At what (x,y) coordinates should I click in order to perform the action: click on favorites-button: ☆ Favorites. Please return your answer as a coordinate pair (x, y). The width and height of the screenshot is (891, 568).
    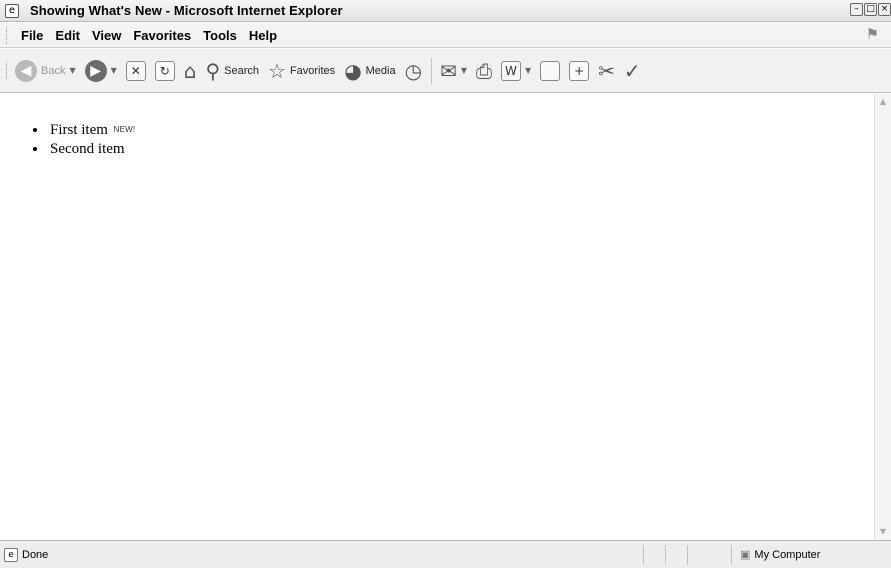
    Looking at the image, I should click on (301, 71).